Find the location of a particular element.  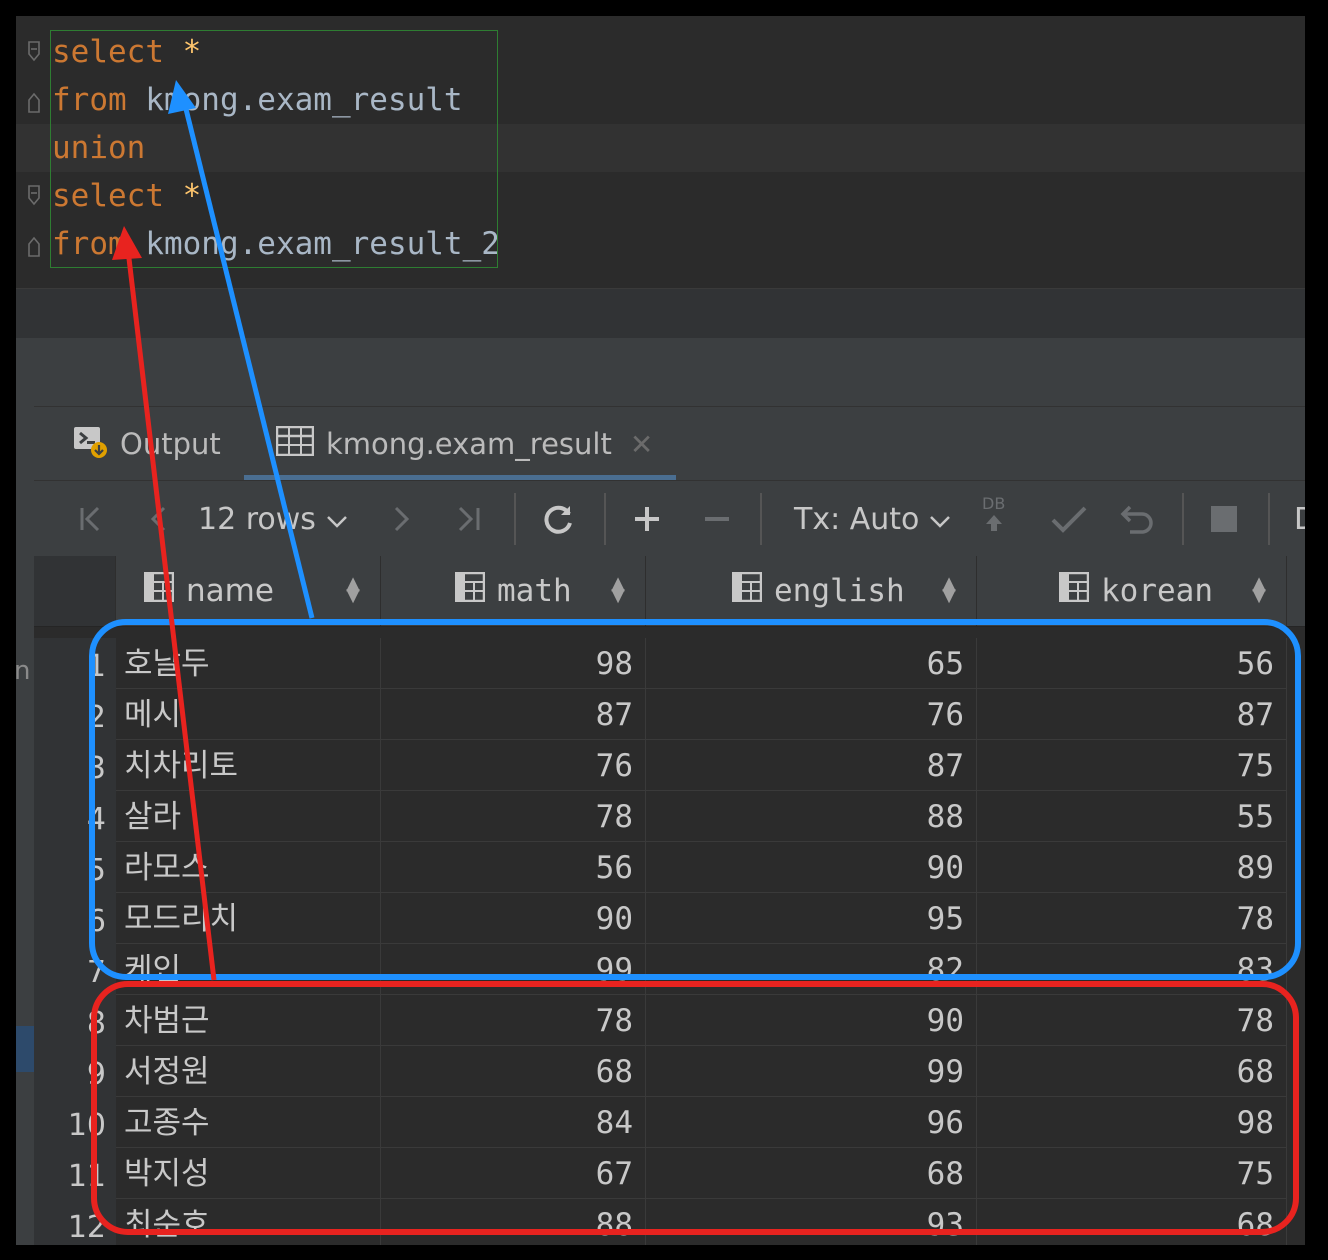

table-row: 8 차범근 78 90 78 is located at coordinates (669, 1020).